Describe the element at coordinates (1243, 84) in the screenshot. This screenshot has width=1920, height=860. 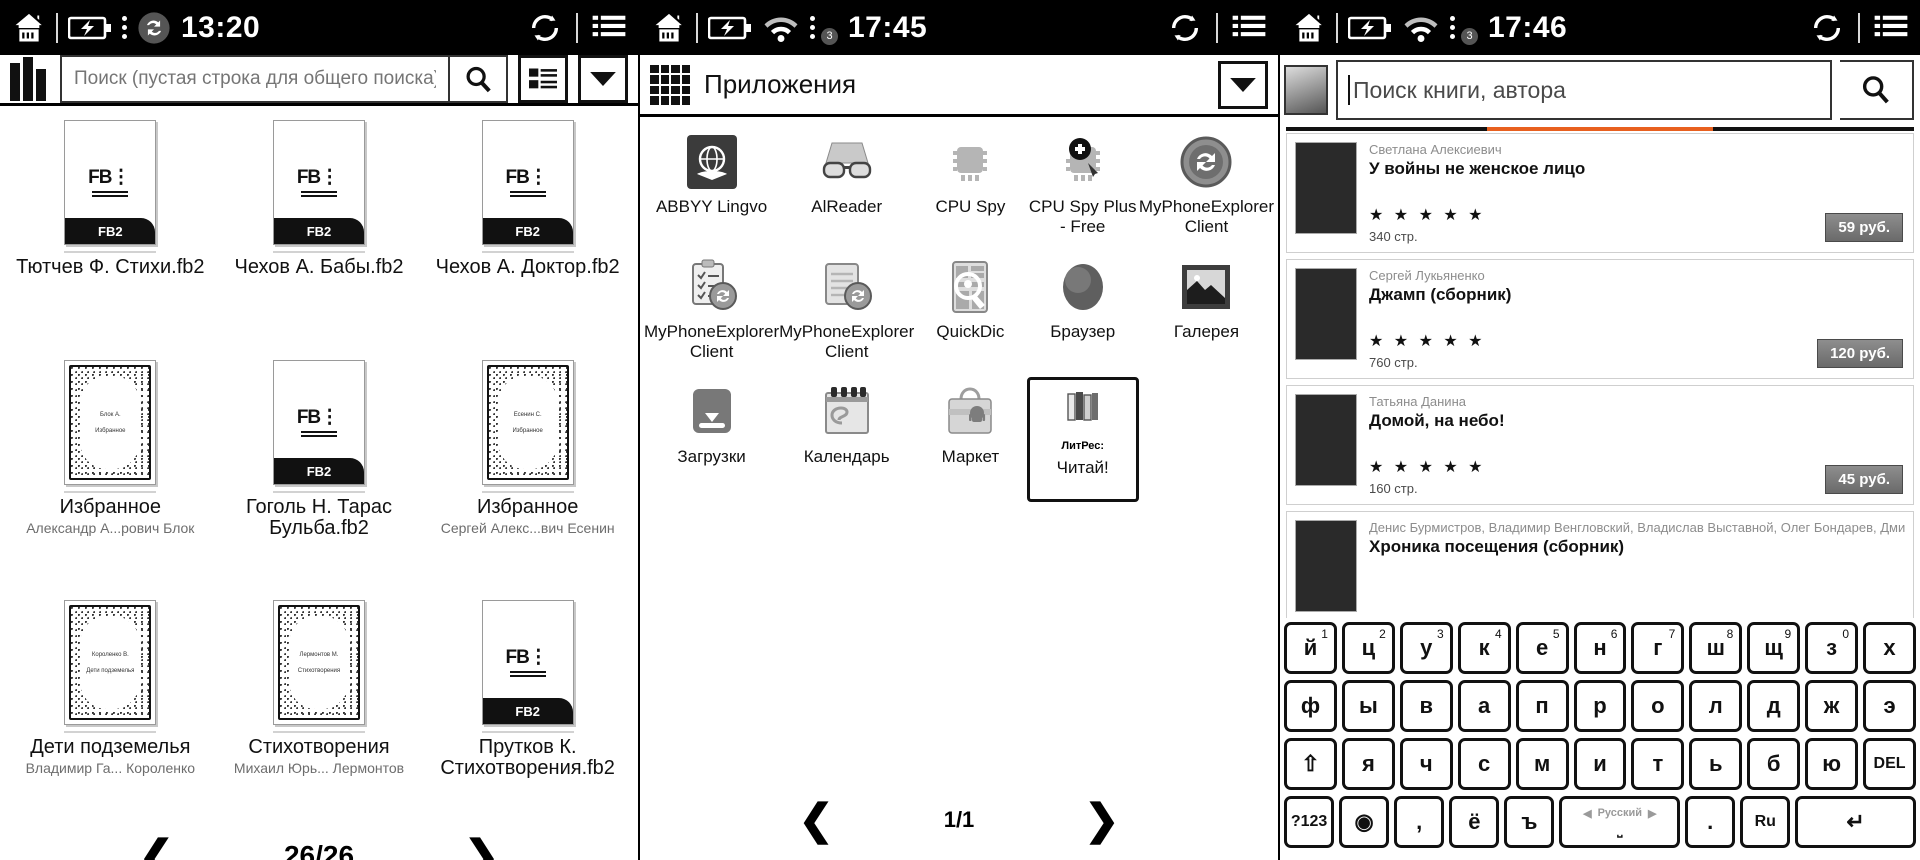
I see `apps-dropdown-button` at that location.